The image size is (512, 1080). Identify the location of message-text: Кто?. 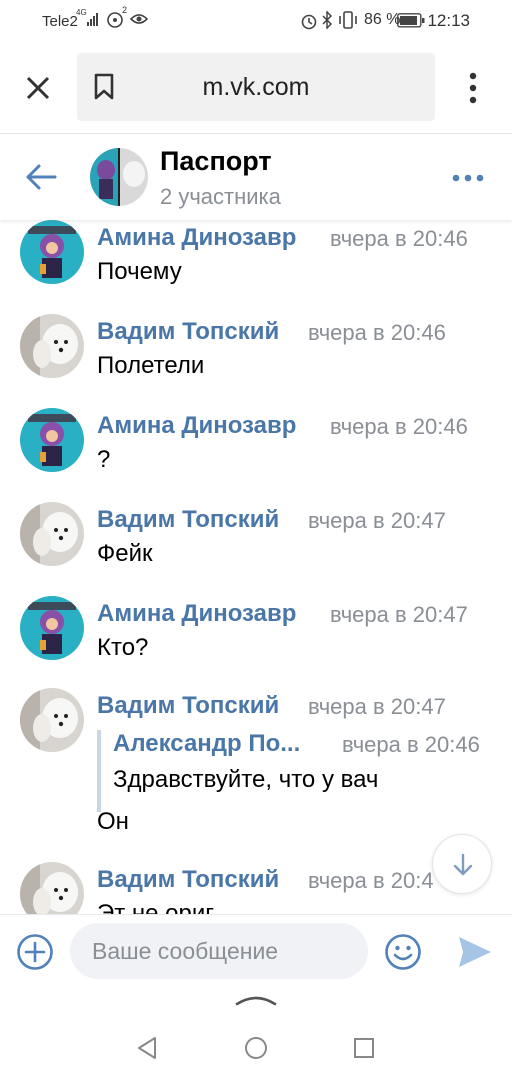
(123, 647).